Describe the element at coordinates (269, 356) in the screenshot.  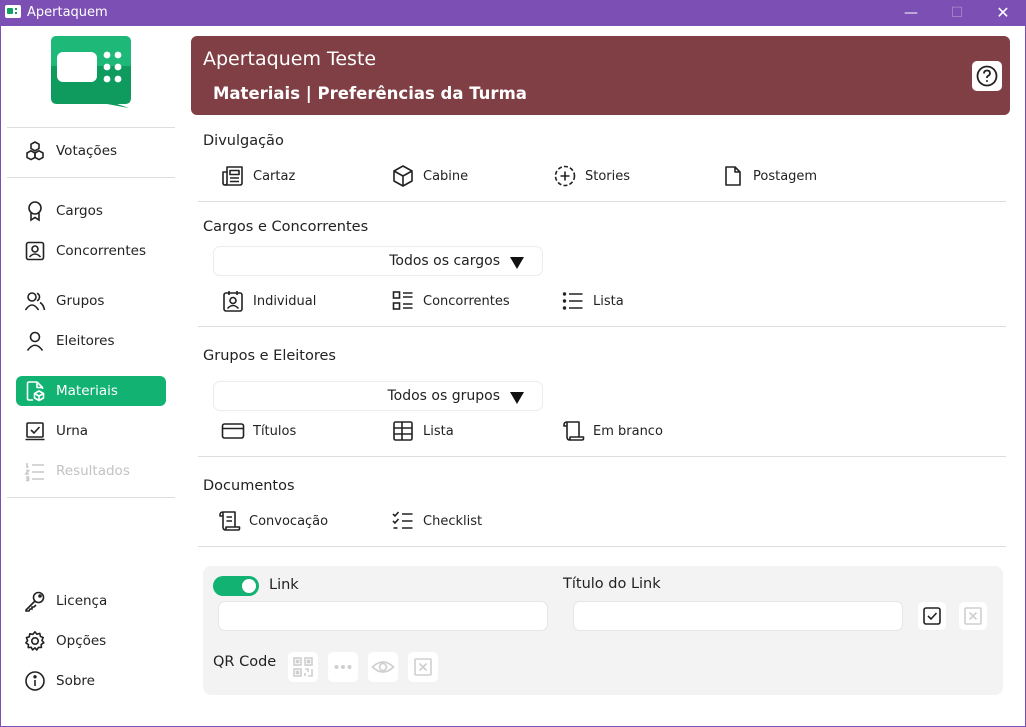
I see `section-title-grupos: Grupos e Eleitores` at that location.